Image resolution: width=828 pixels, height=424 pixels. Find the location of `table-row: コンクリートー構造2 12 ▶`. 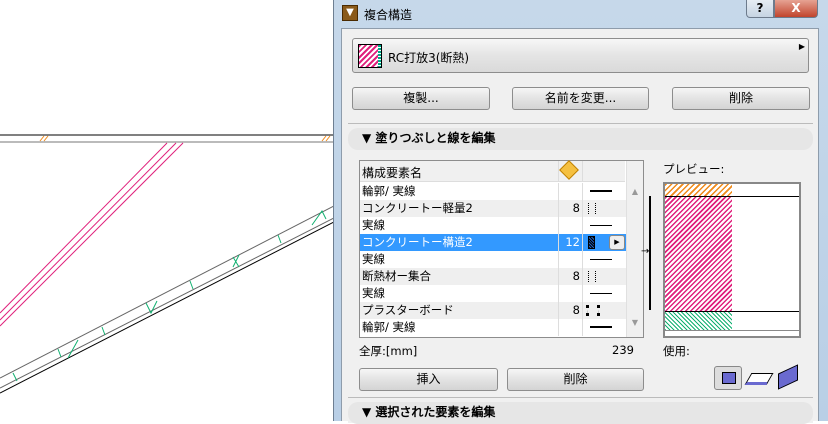

table-row: コンクリートー構造2 12 ▶ is located at coordinates (494, 242).